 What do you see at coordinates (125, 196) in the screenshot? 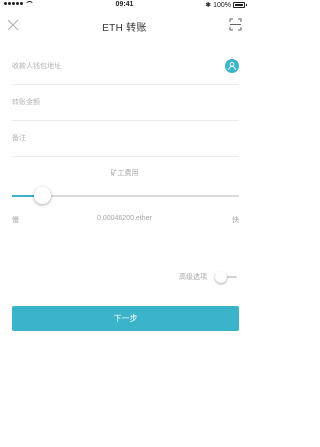
I see `fee-slider` at bounding box center [125, 196].